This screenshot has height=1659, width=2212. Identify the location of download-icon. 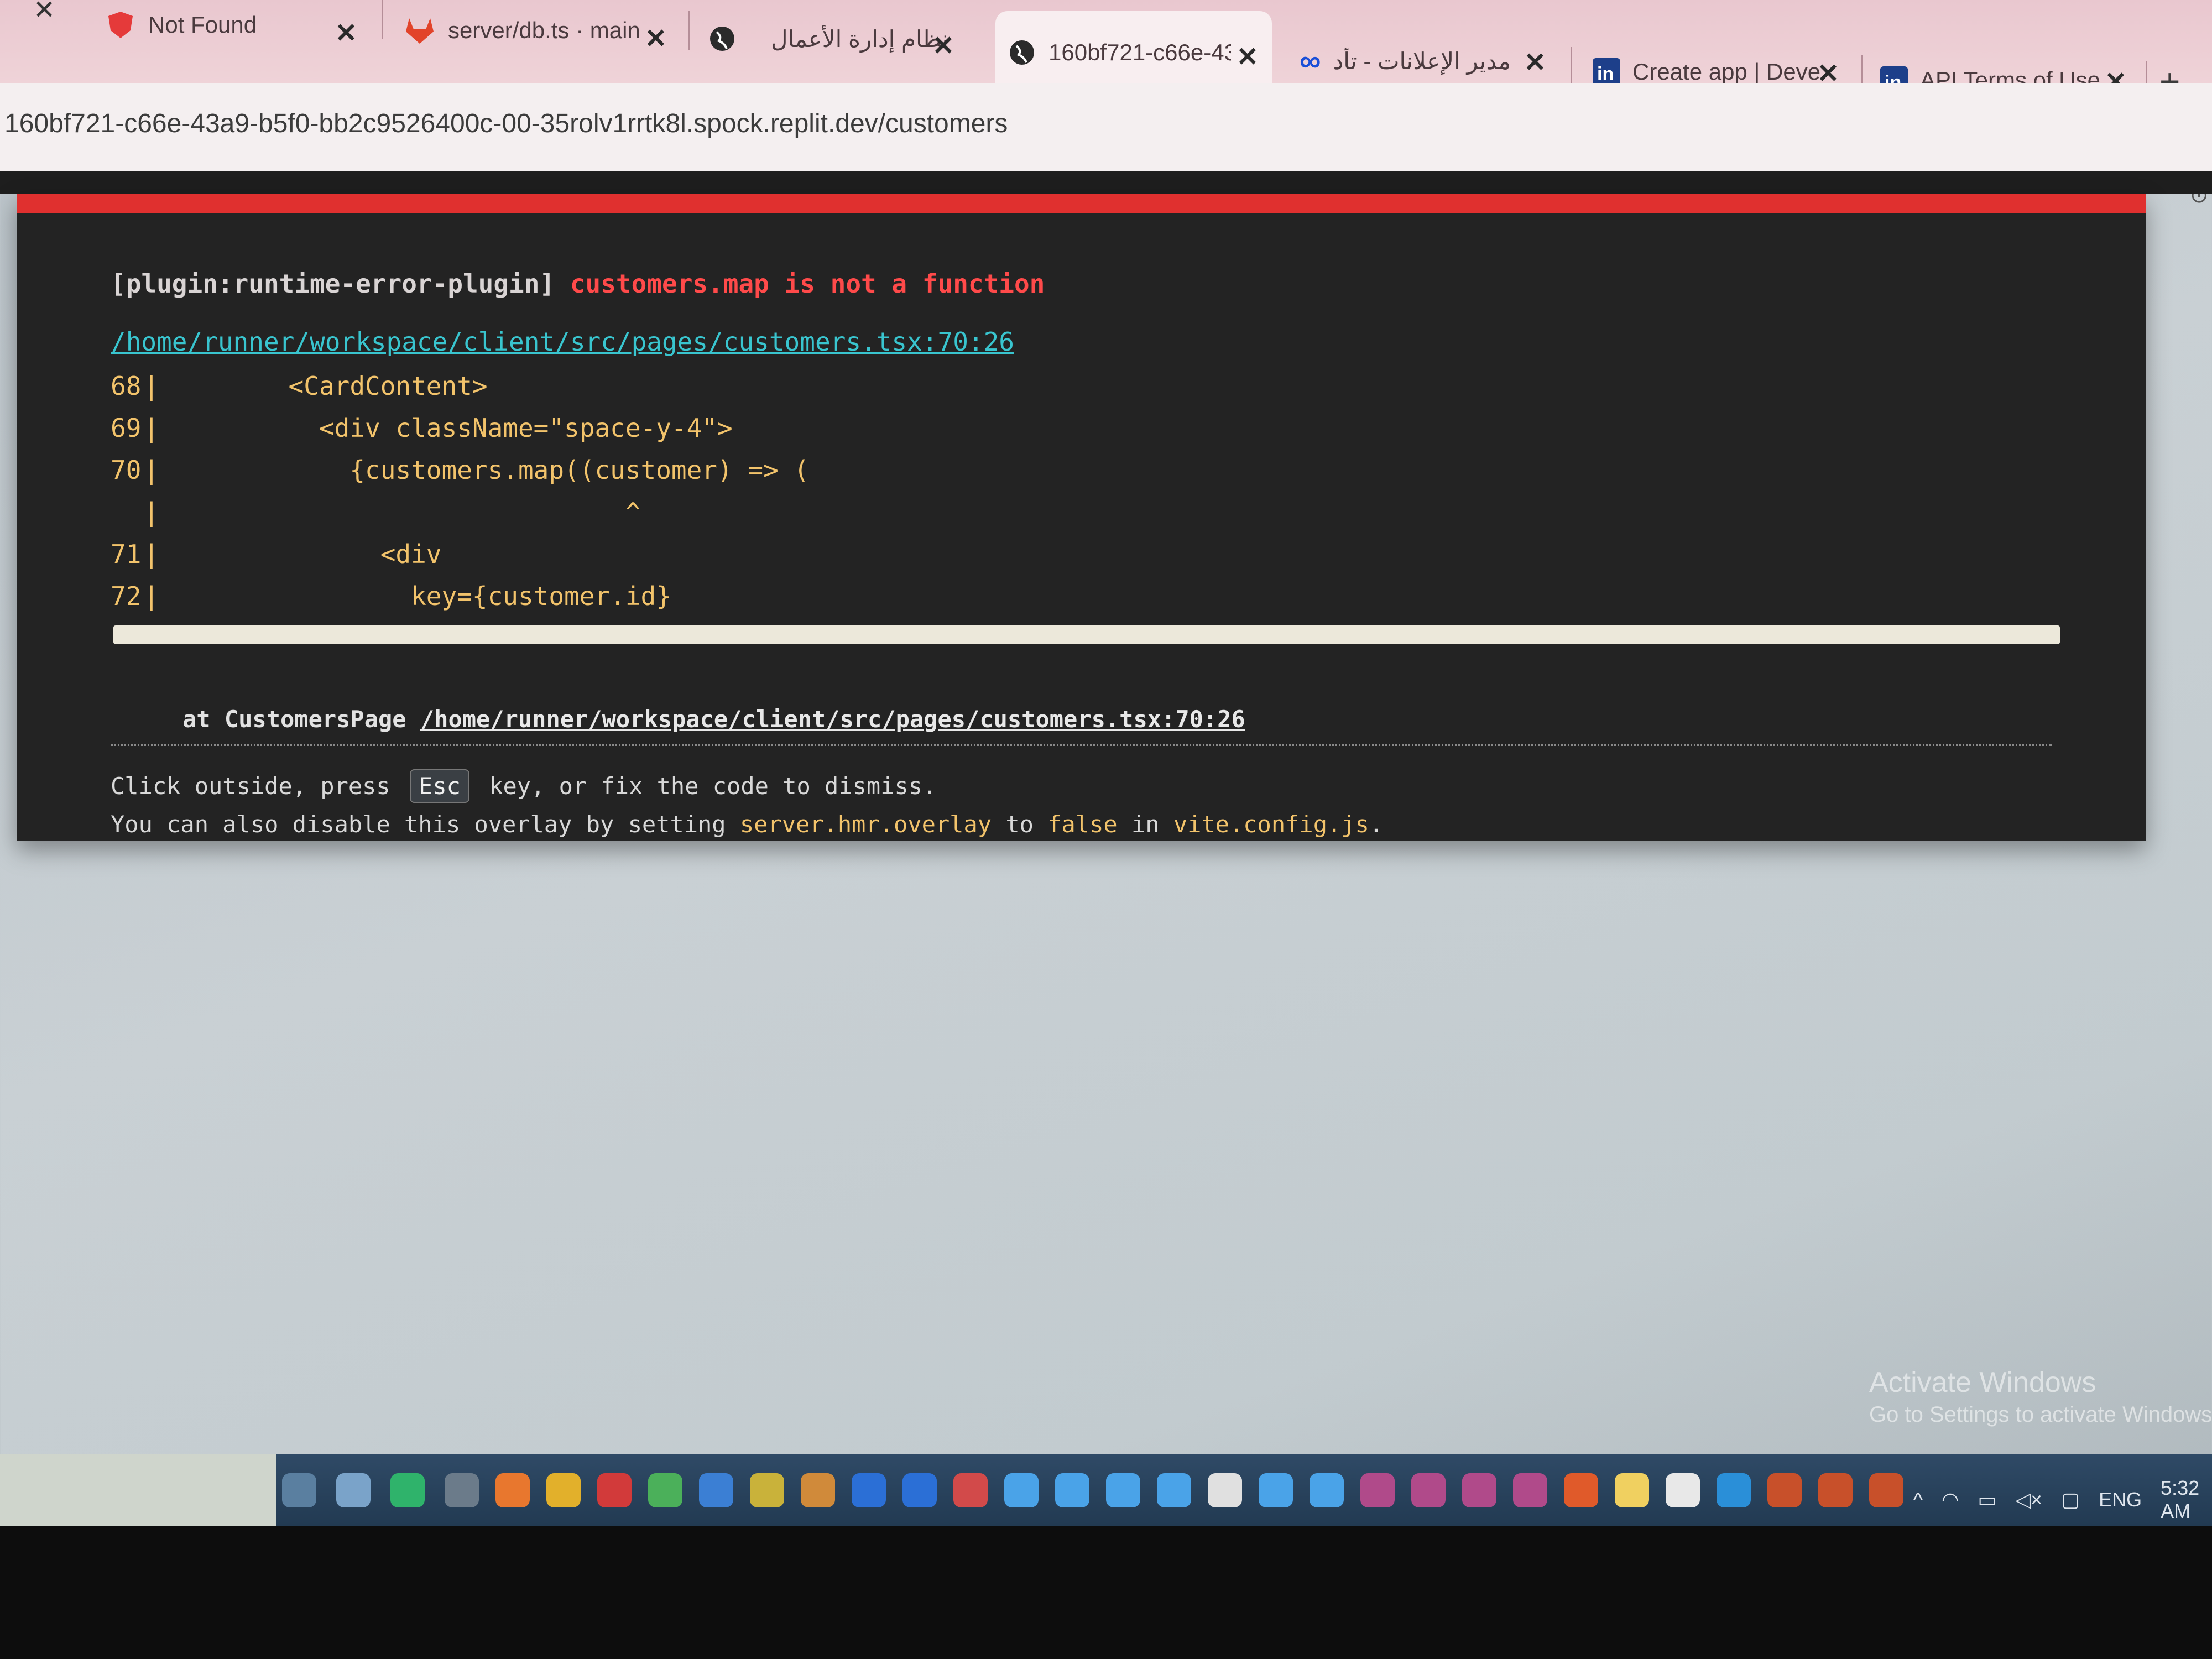
(1022, 1490).